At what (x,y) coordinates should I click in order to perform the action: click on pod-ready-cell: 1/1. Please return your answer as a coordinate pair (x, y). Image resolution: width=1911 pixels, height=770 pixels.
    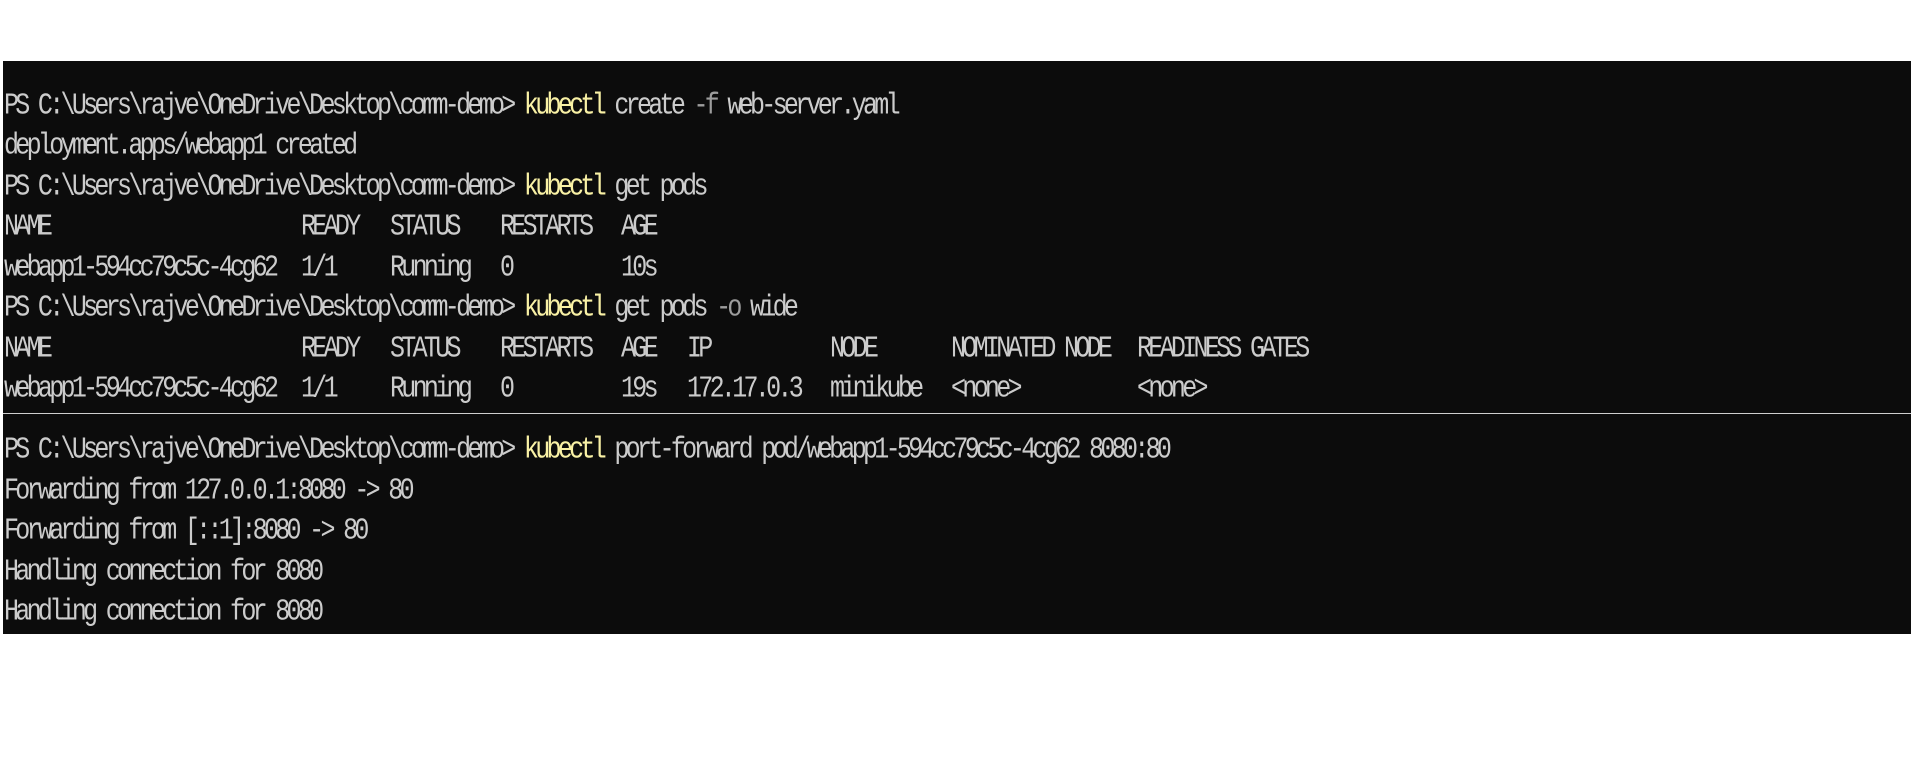
    Looking at the image, I should click on (320, 388).